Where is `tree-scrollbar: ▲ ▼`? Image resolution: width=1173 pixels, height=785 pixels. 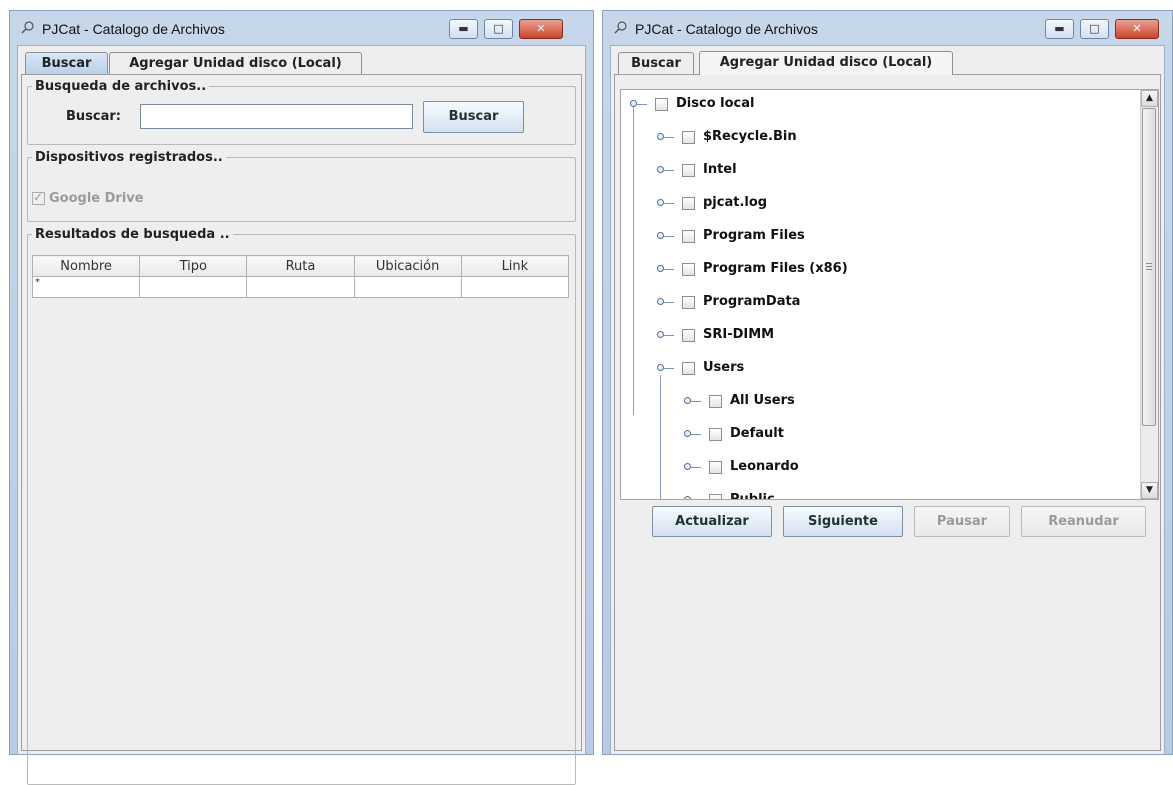
tree-scrollbar: ▲ ▼ is located at coordinates (1149, 294).